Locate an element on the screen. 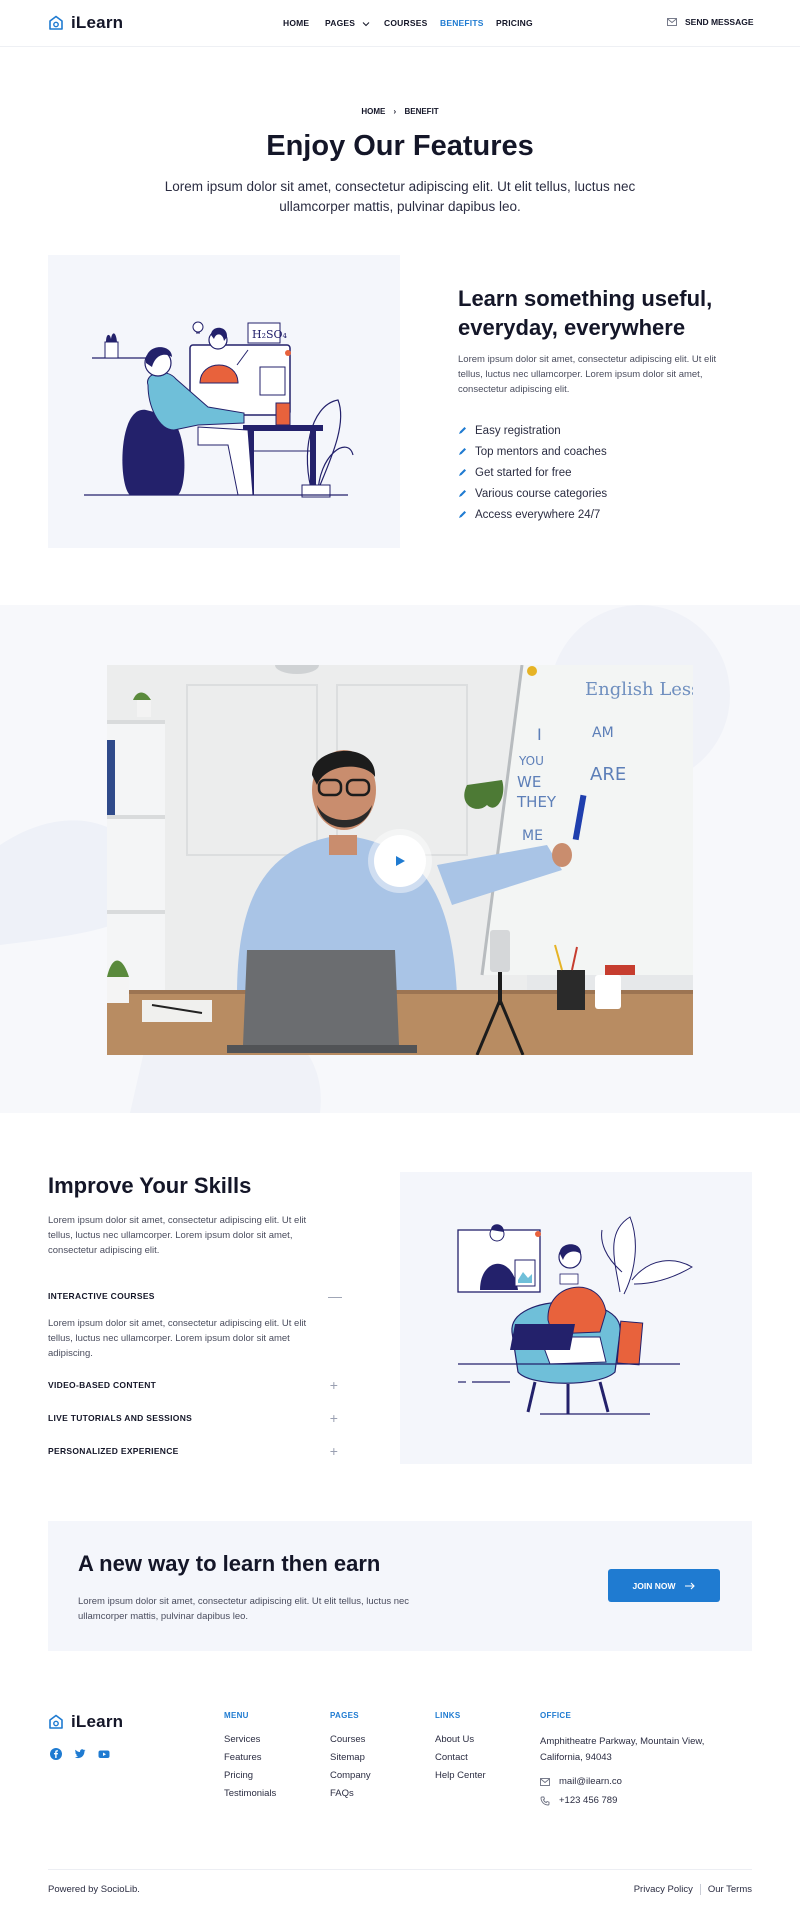 This screenshot has height=1922, width=800. accordion-header: INTERACTIVE COURSES — is located at coordinates (195, 1296).